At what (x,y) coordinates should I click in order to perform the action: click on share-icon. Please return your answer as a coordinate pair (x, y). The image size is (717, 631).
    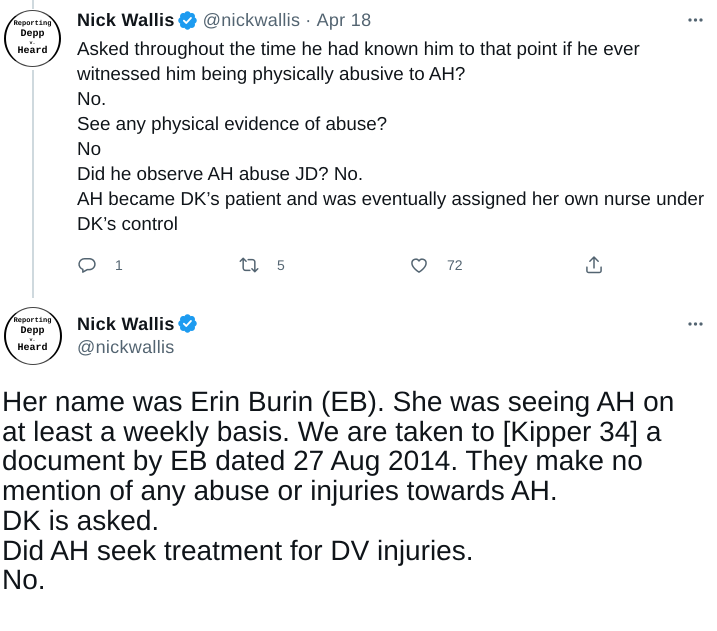
    Looking at the image, I should click on (594, 265).